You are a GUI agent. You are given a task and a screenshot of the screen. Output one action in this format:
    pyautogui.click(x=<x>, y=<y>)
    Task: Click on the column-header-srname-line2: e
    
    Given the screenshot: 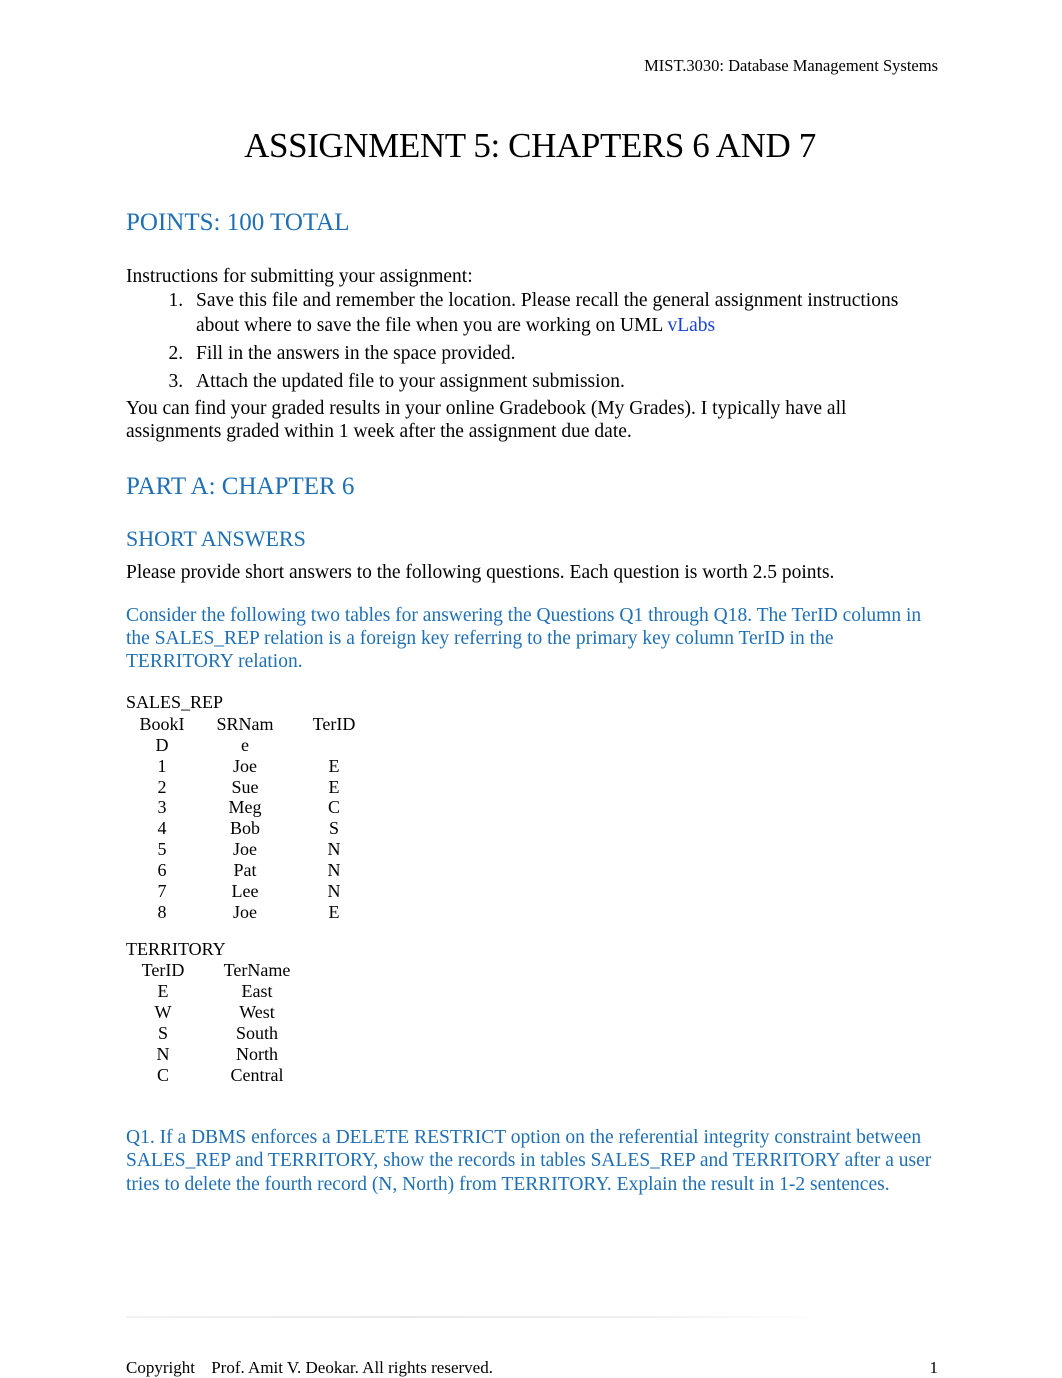 What is the action you would take?
    pyautogui.click(x=245, y=744)
    